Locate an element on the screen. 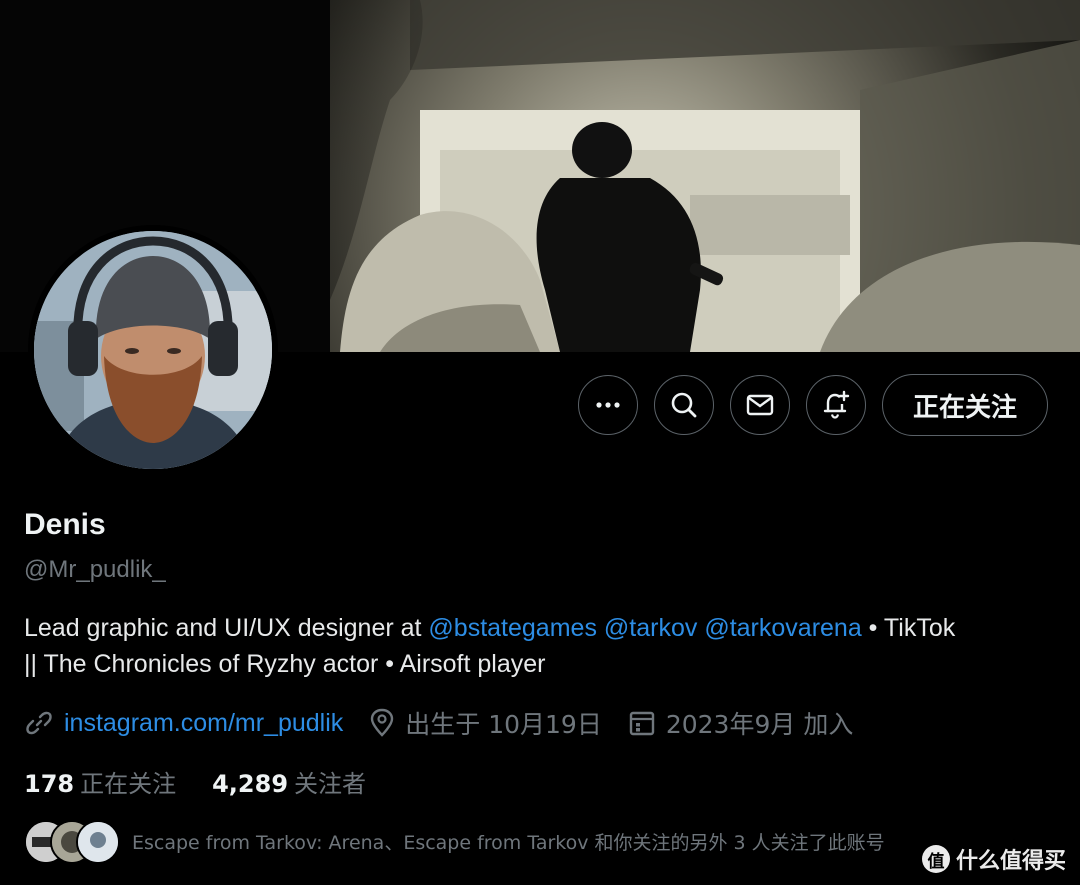 The height and width of the screenshot is (885, 1080). profile-link-text: instagram.com/mr_pudlik is located at coordinates (203, 723).